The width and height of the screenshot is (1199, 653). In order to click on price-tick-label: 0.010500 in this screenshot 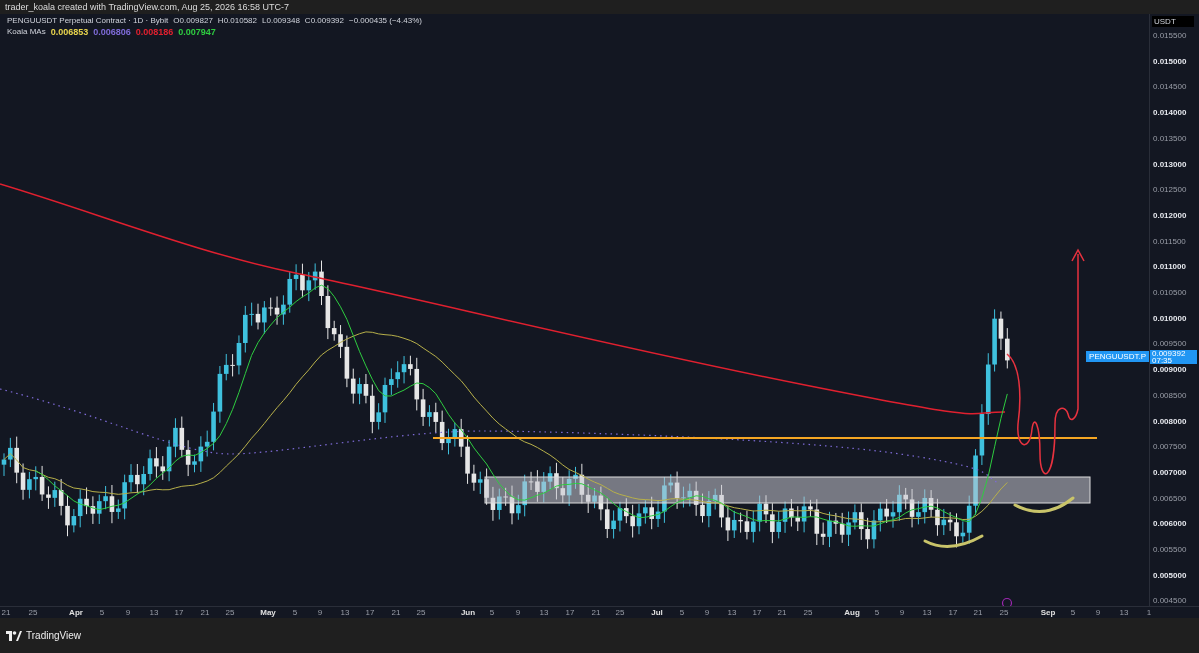, I will do `click(1170, 292)`.